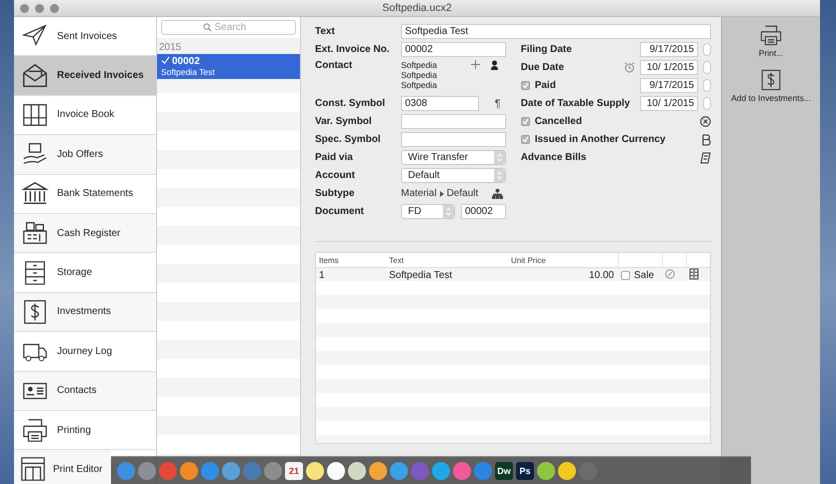 This screenshot has height=484, width=836. Describe the element at coordinates (421, 275) in the screenshot. I see `table-cell-text: Softpedia Test` at that location.